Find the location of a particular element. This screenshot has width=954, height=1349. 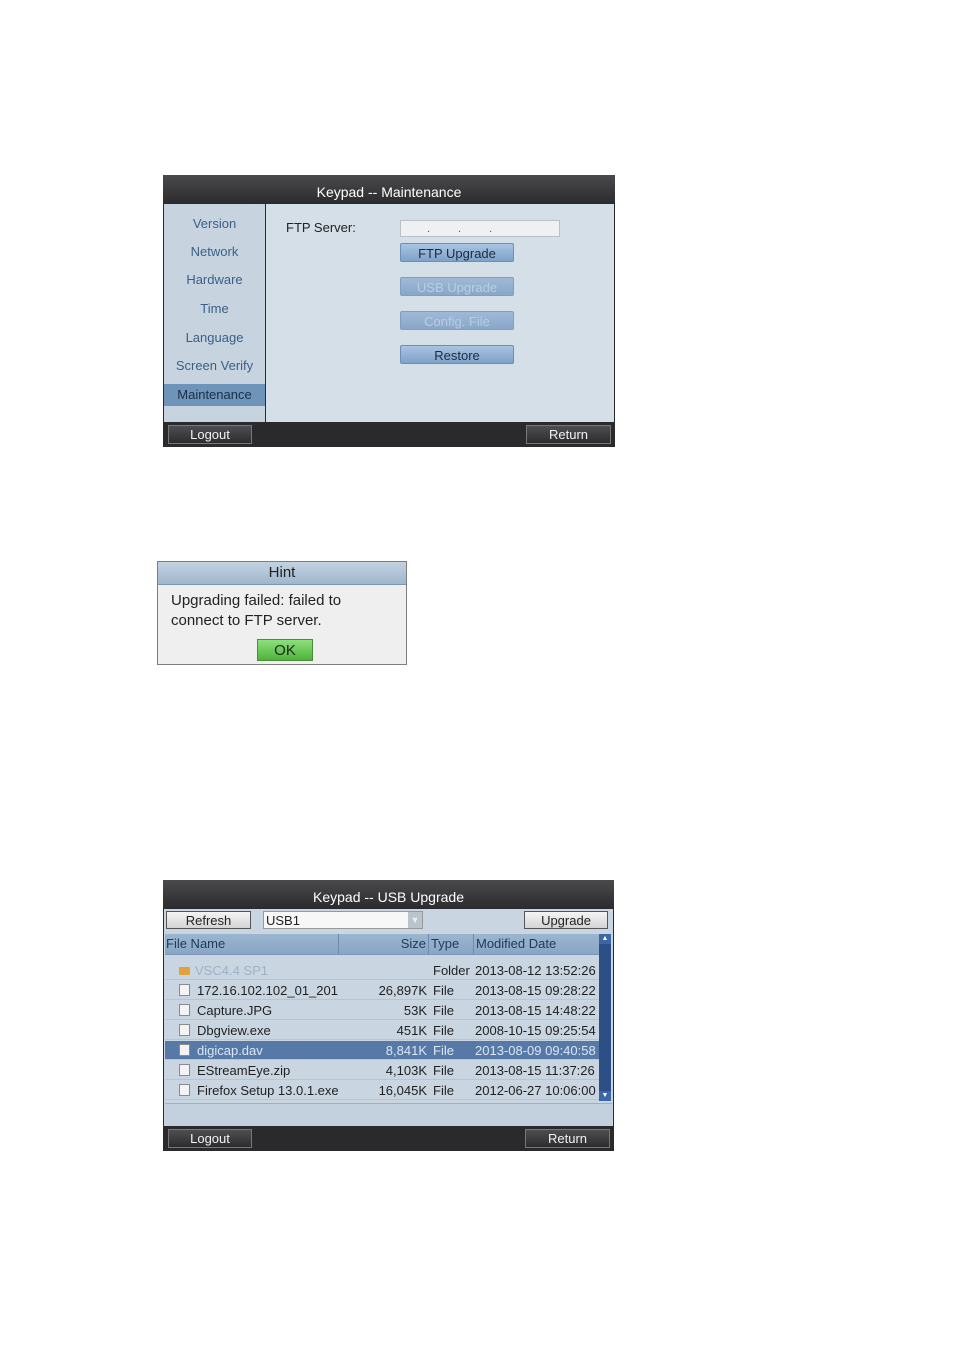

column-file-name: File Name is located at coordinates (252, 944).